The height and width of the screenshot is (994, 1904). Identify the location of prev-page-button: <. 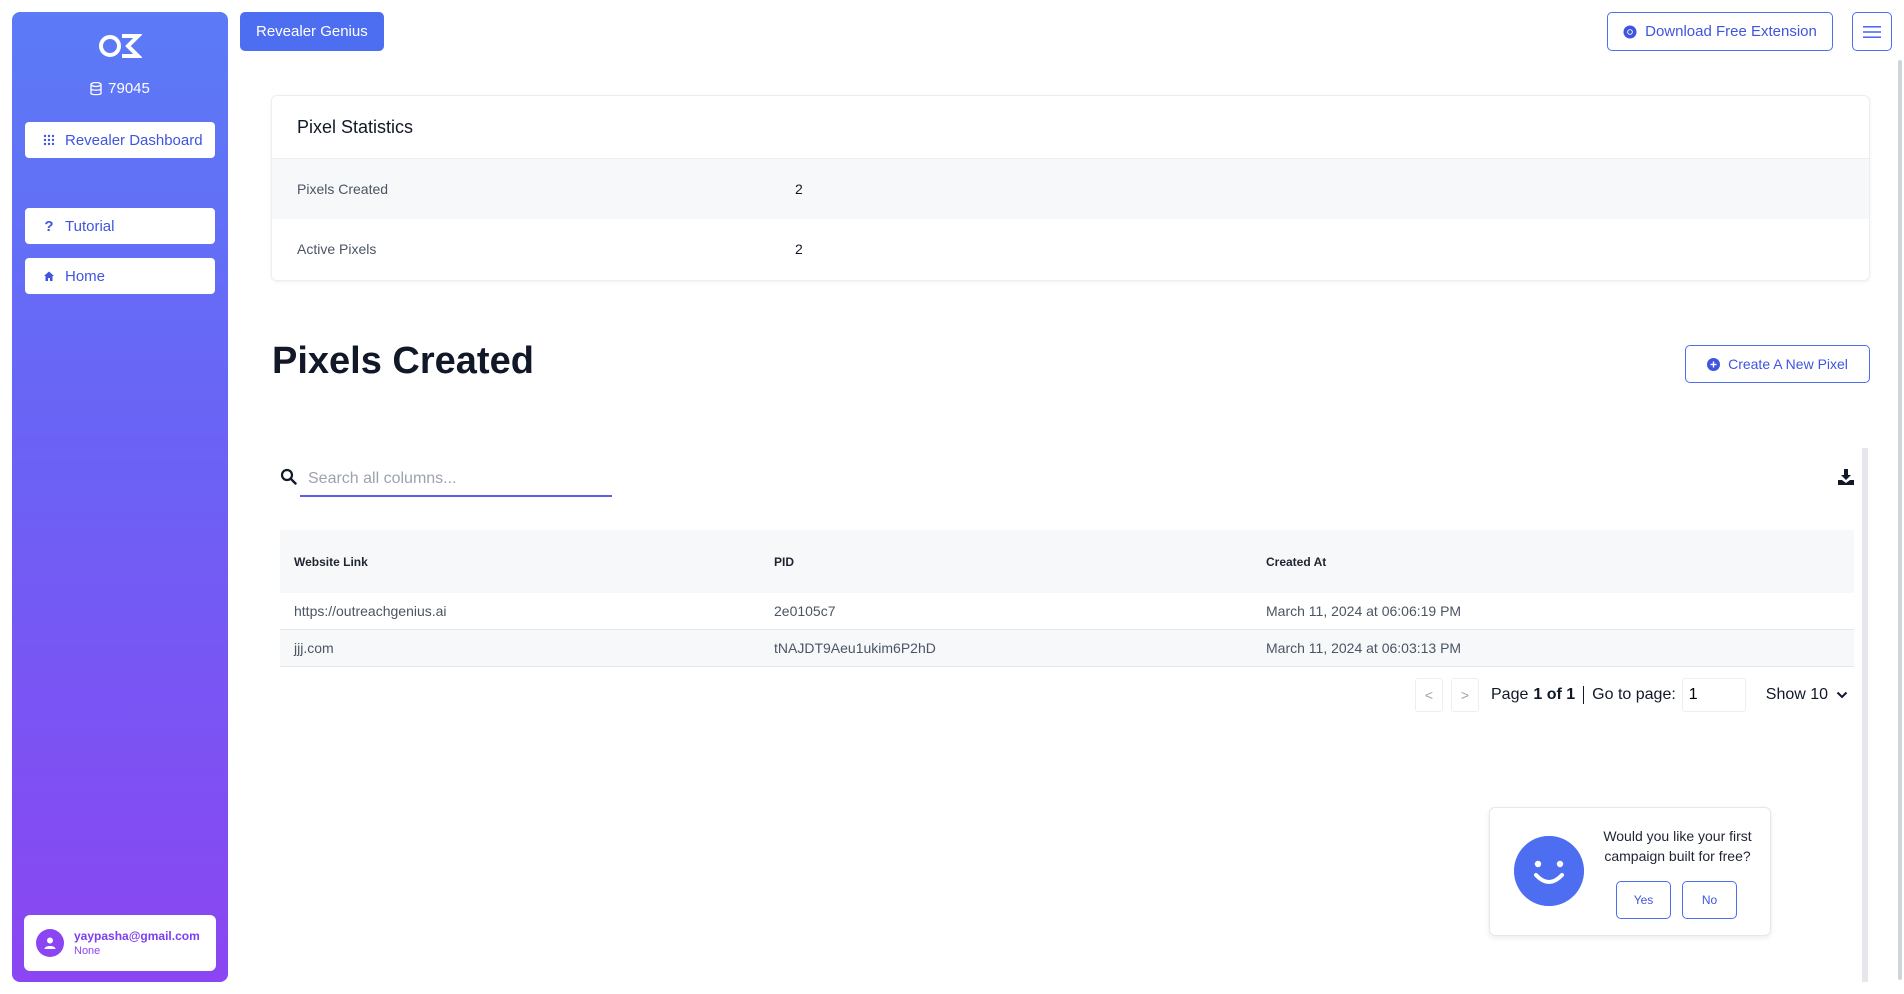
(1429, 695).